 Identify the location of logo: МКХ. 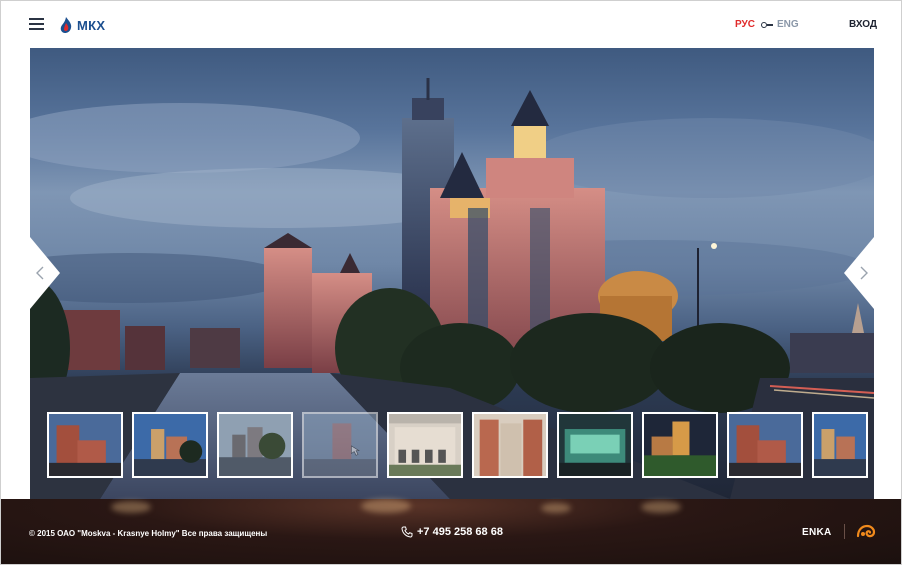
(81, 25).